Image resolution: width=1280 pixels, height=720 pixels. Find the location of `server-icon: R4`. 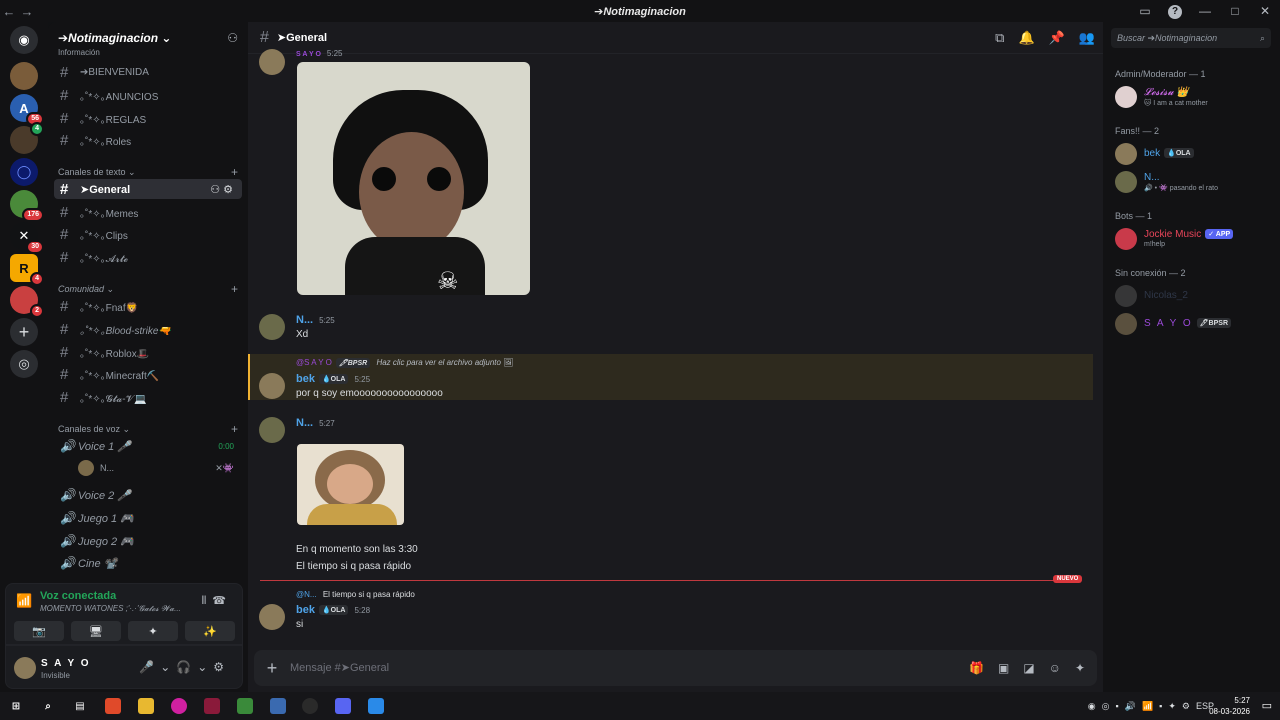

server-icon: R4 is located at coordinates (27, 270).